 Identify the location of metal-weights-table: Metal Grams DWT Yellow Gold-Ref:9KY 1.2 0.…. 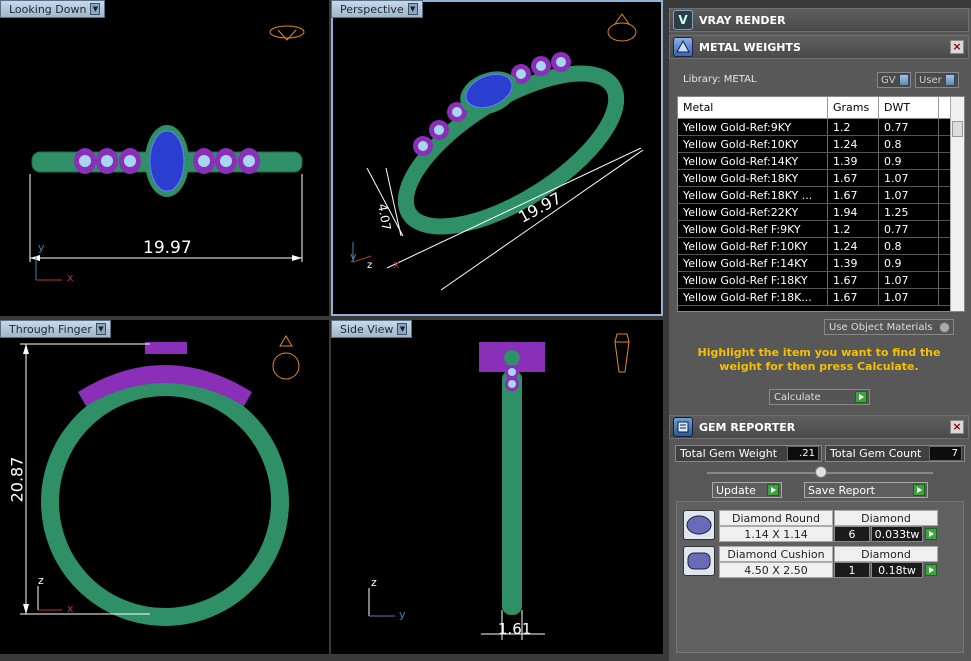
(821, 204).